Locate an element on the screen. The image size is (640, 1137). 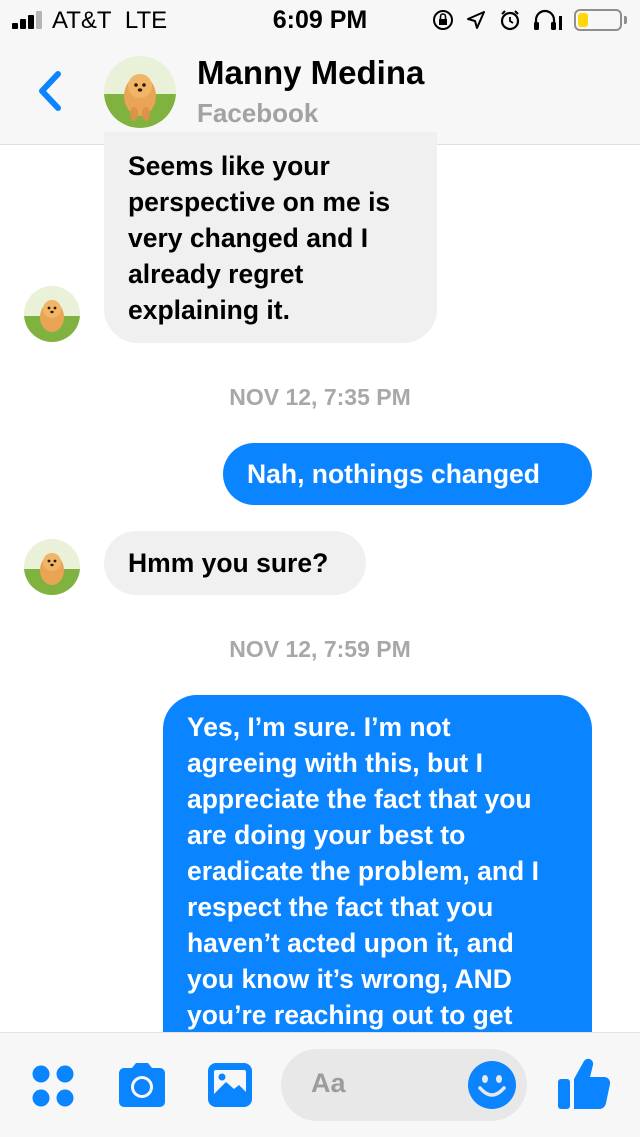
conversation-header: Manny Medina Facebook is located at coordinates (320, 92).